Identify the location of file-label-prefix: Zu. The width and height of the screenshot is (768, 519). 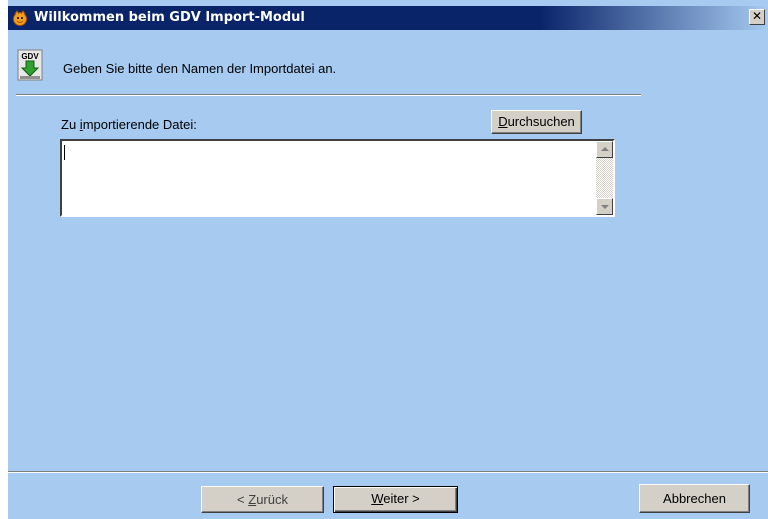
(70, 124).